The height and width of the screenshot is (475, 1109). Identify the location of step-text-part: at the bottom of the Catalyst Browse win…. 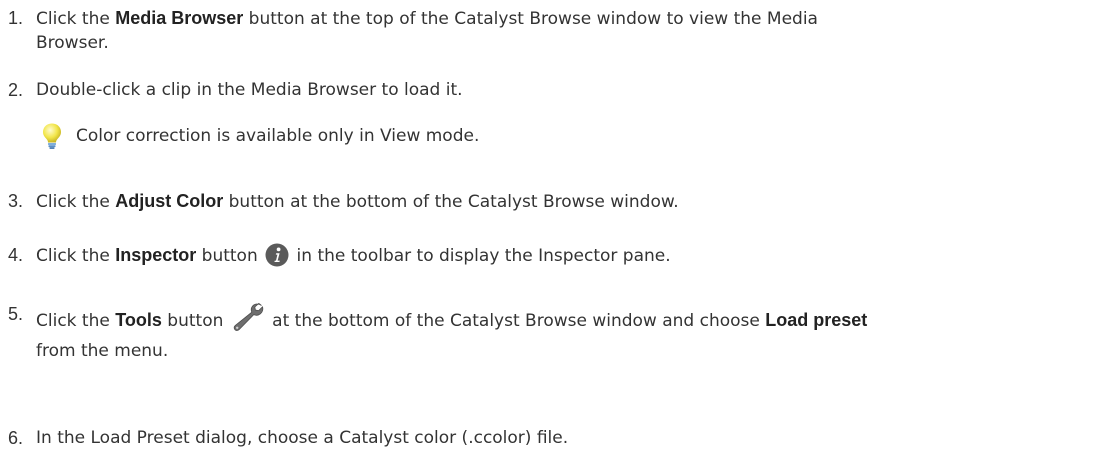
(516, 321).